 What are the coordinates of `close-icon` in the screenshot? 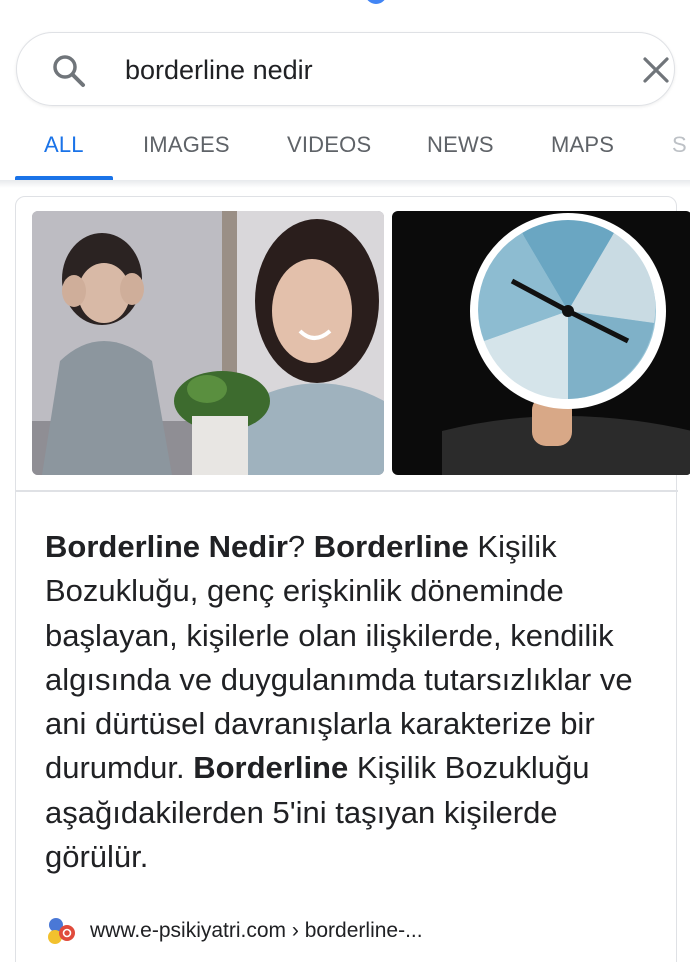 It's located at (656, 70).